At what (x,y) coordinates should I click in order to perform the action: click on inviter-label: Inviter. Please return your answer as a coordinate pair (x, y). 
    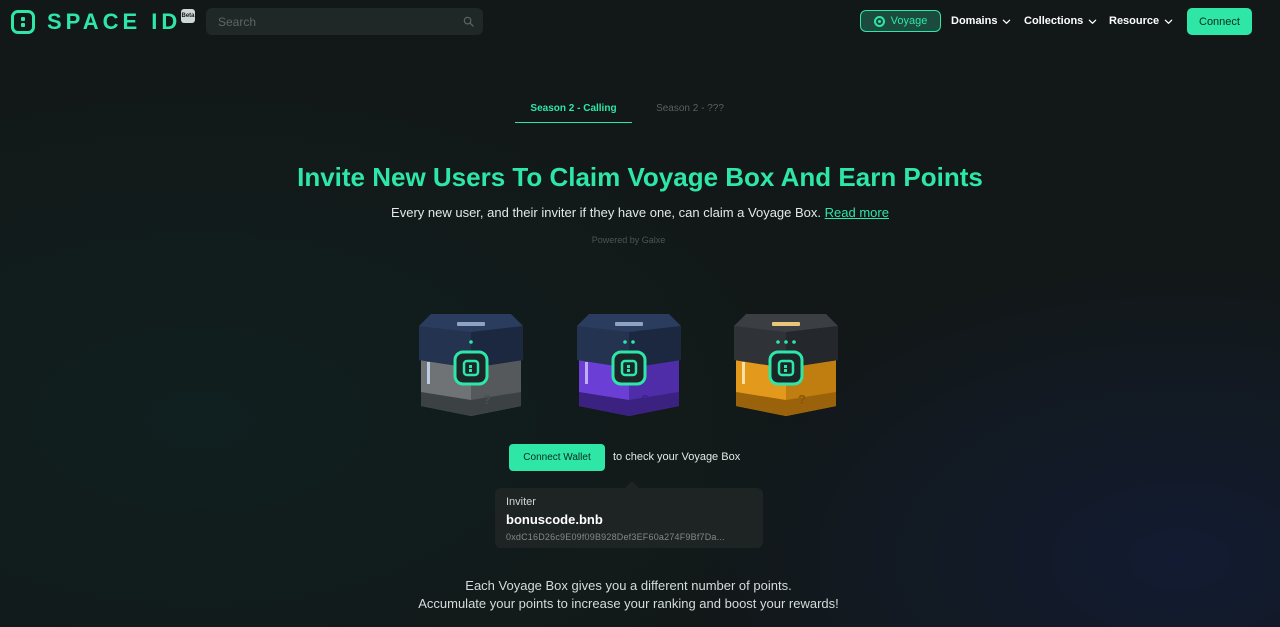
    Looking at the image, I should click on (521, 502).